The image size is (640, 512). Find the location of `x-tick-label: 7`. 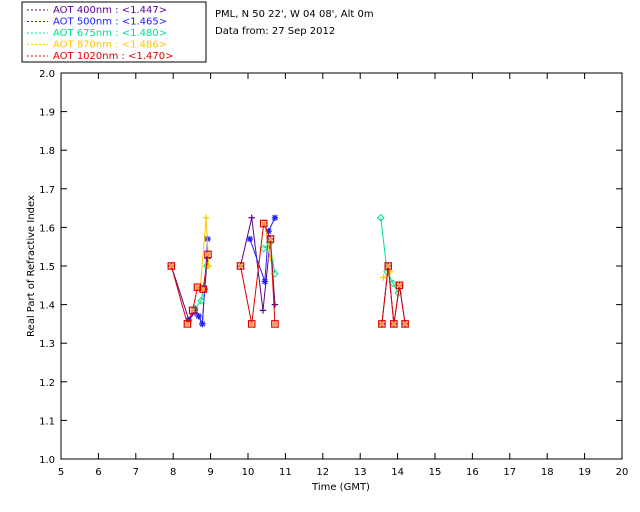

x-tick-label: 7 is located at coordinates (136, 472).